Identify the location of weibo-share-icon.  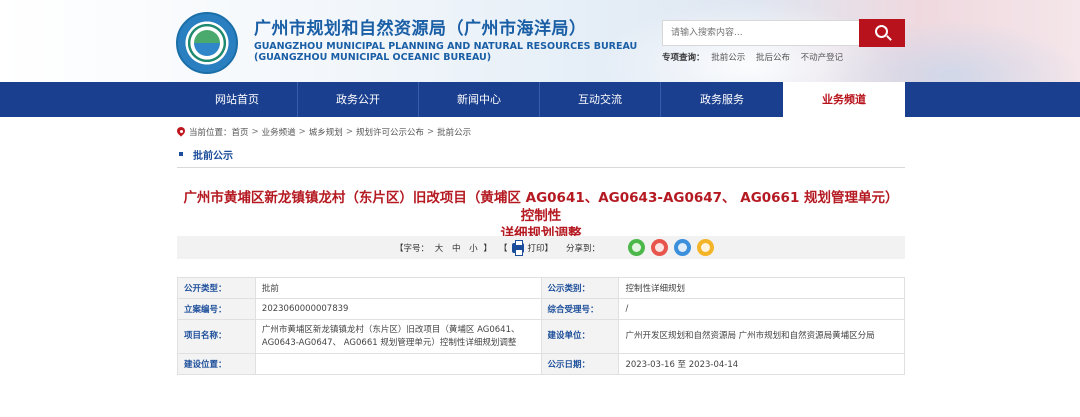
(659, 247).